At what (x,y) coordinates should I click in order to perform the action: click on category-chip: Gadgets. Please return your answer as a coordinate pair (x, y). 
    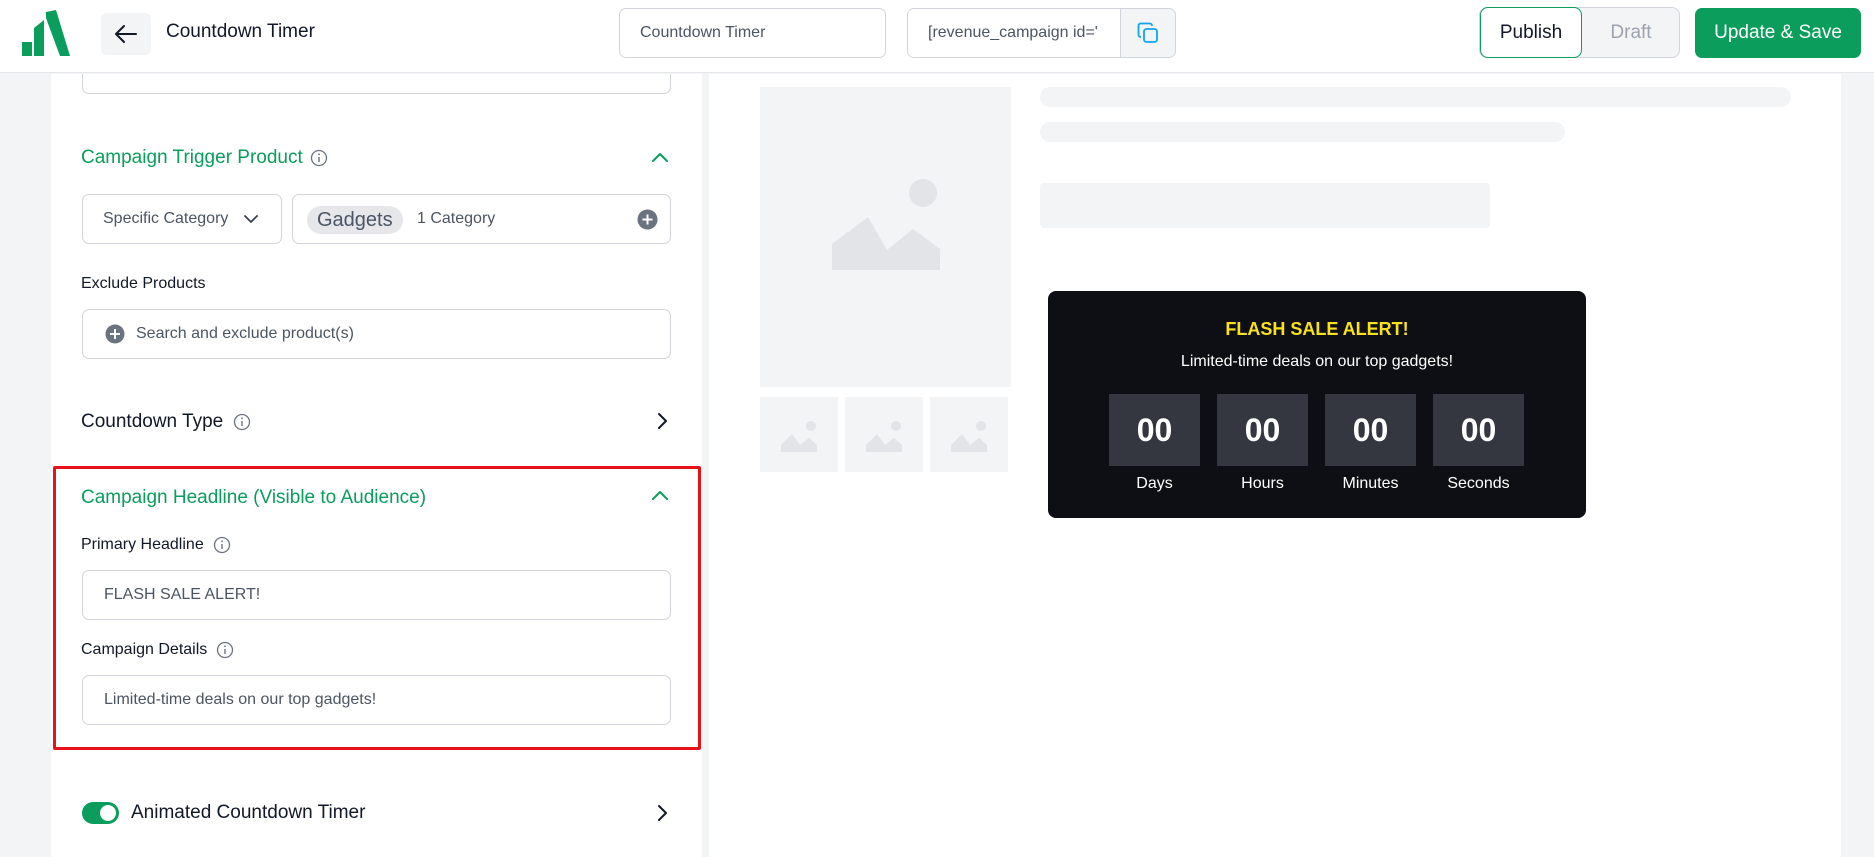
    Looking at the image, I should click on (355, 220).